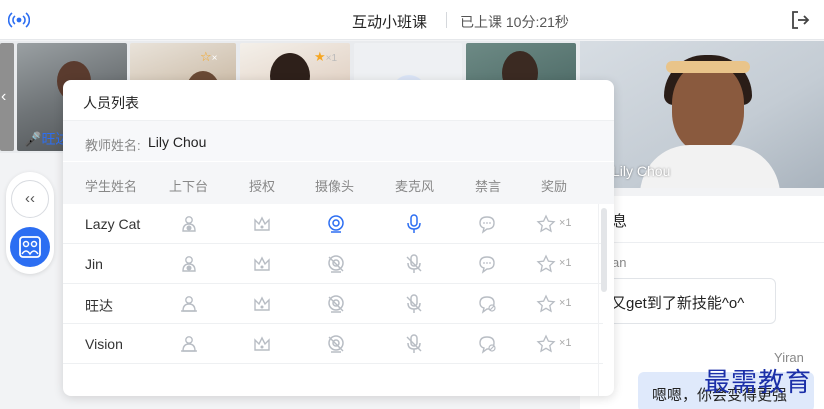  What do you see at coordinates (177, 142) in the screenshot?
I see `teacher-name: Lily Chou` at bounding box center [177, 142].